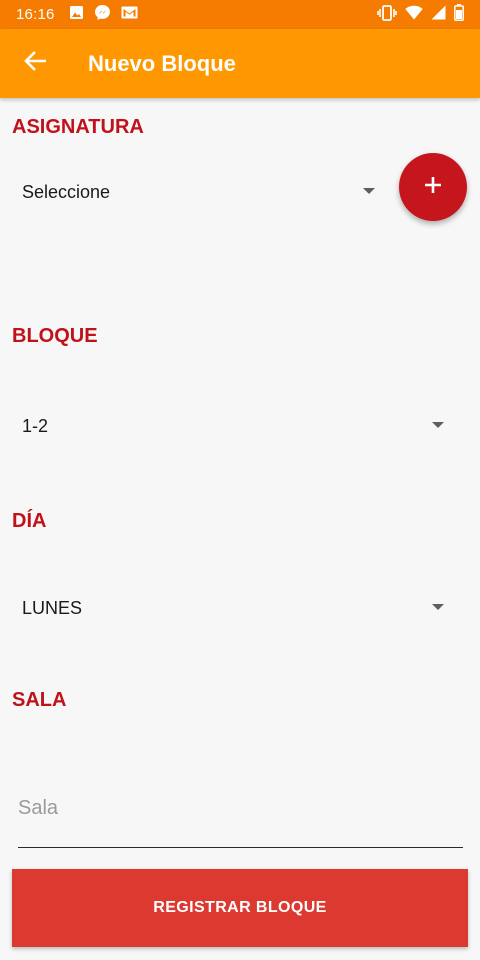 The height and width of the screenshot is (960, 480). I want to click on wifi-icon, so click(414, 14).